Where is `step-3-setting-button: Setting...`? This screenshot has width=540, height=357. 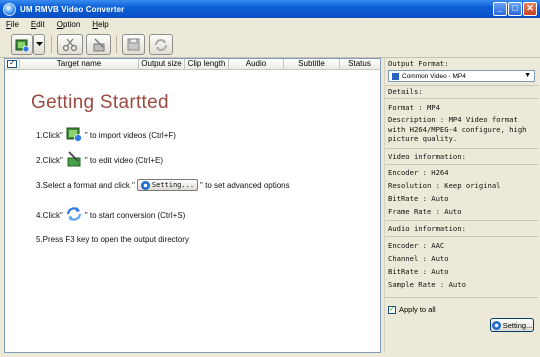 step-3-setting-button: Setting... is located at coordinates (167, 185).